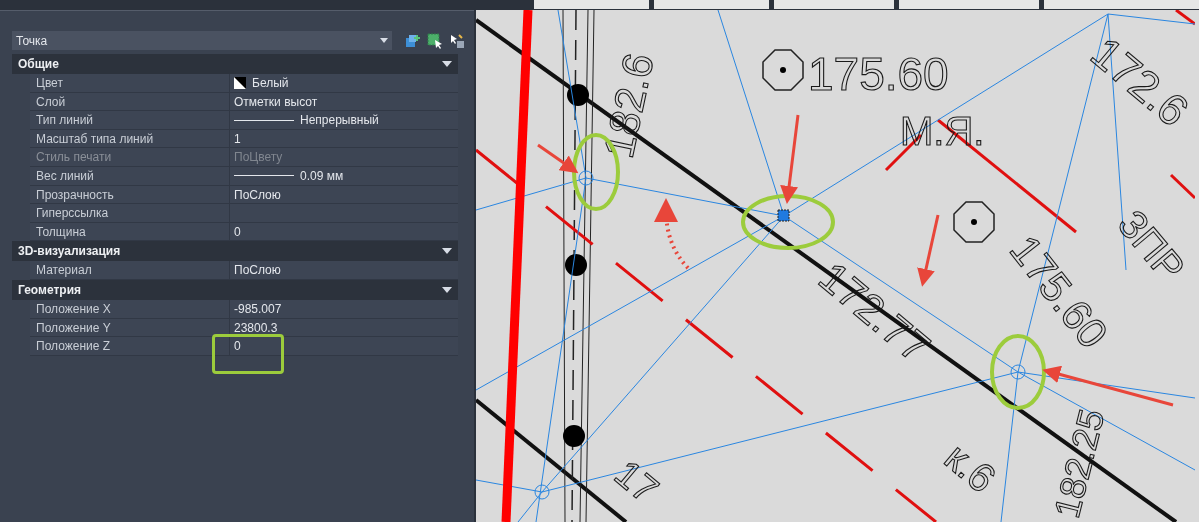 The width and height of the screenshot is (1199, 522). I want to click on dotted-arrow-annotation, so click(672, 234).